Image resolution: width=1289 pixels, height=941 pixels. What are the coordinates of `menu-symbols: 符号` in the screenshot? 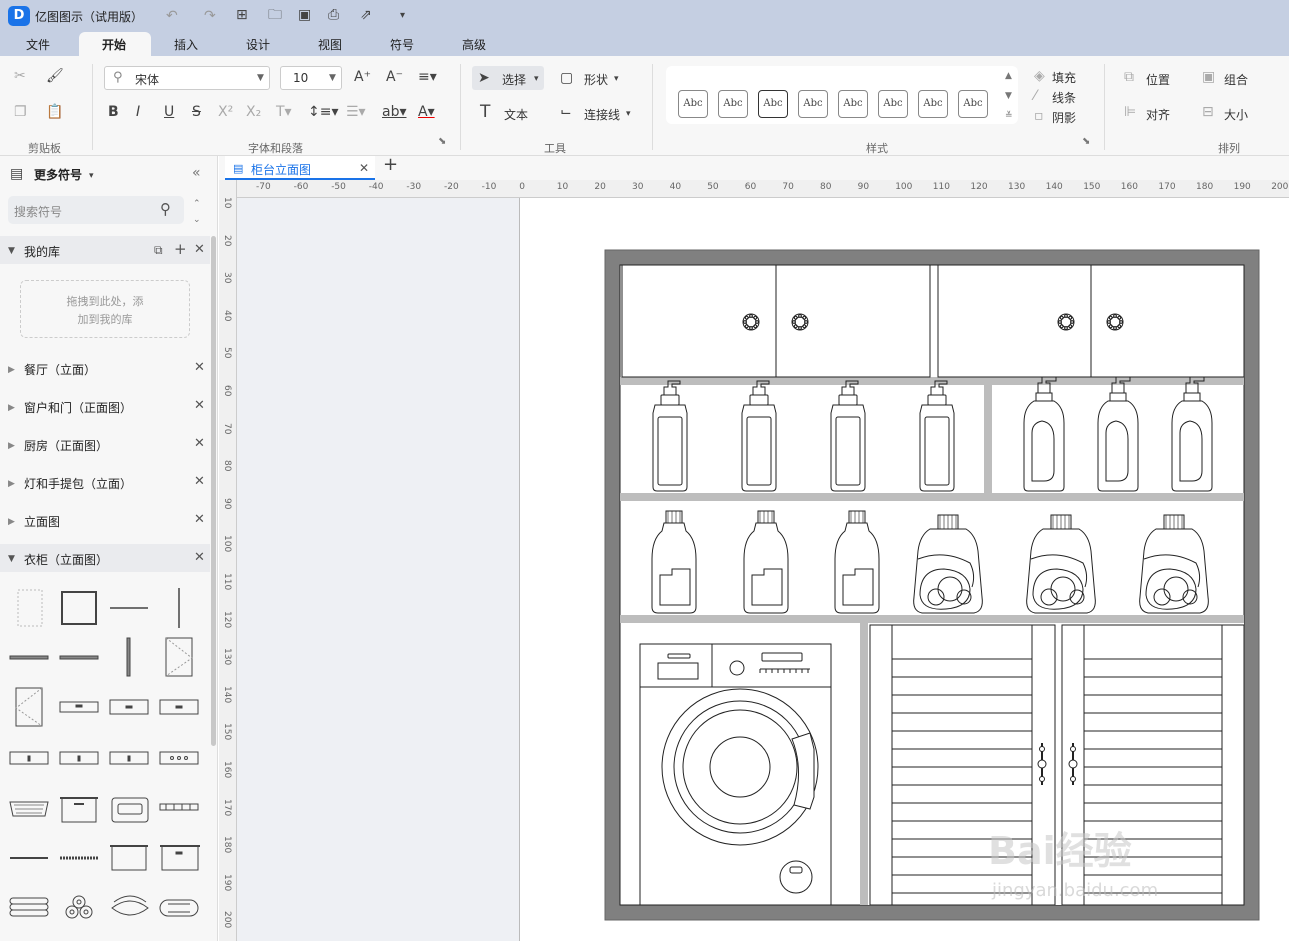 It's located at (402, 44).